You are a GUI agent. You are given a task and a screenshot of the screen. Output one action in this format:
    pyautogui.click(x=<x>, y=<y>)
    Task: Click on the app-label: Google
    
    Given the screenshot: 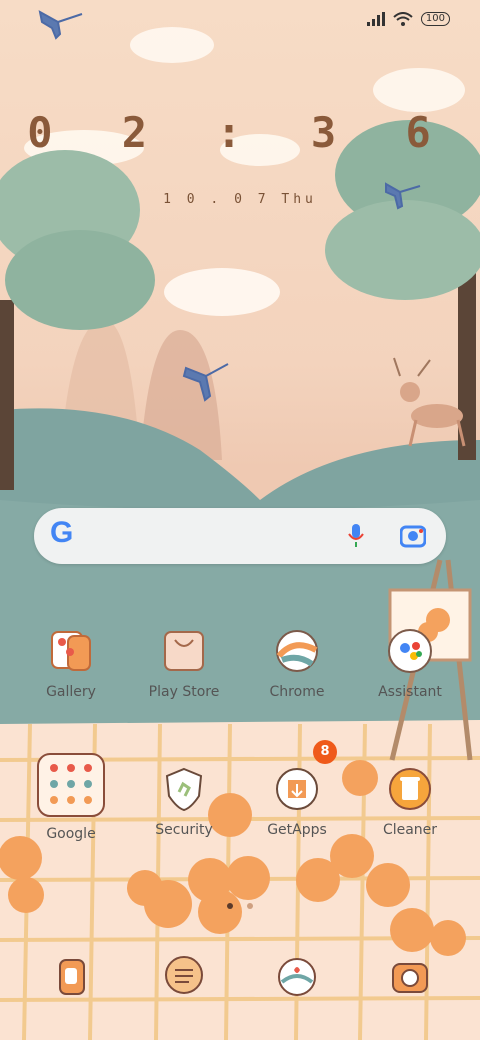 What is the action you would take?
    pyautogui.click(x=71, y=834)
    